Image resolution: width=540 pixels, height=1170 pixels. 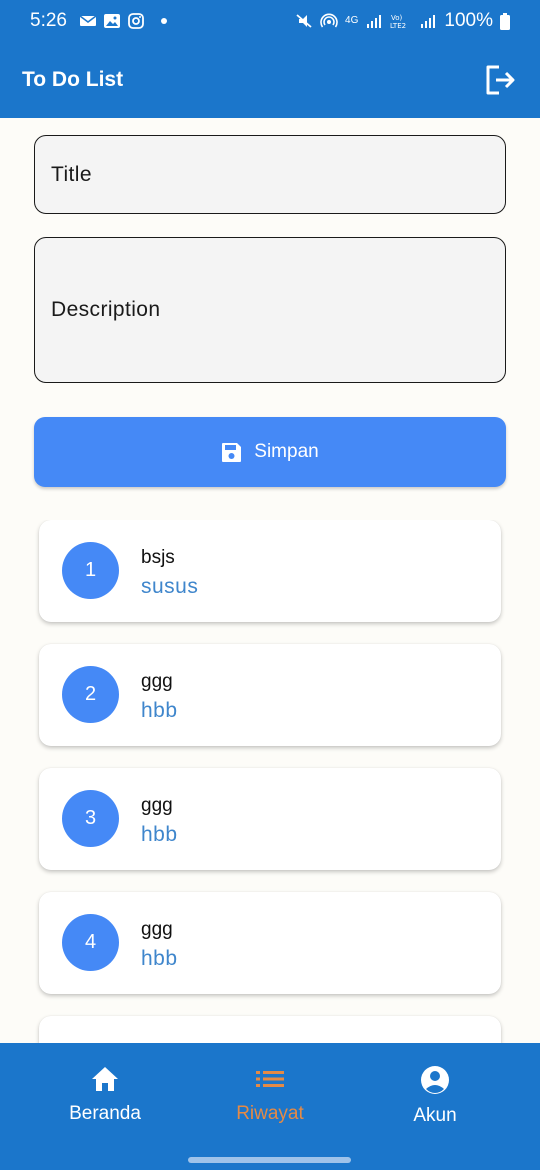 I want to click on todo-card: 3 ggg hbb, so click(x=270, y=819).